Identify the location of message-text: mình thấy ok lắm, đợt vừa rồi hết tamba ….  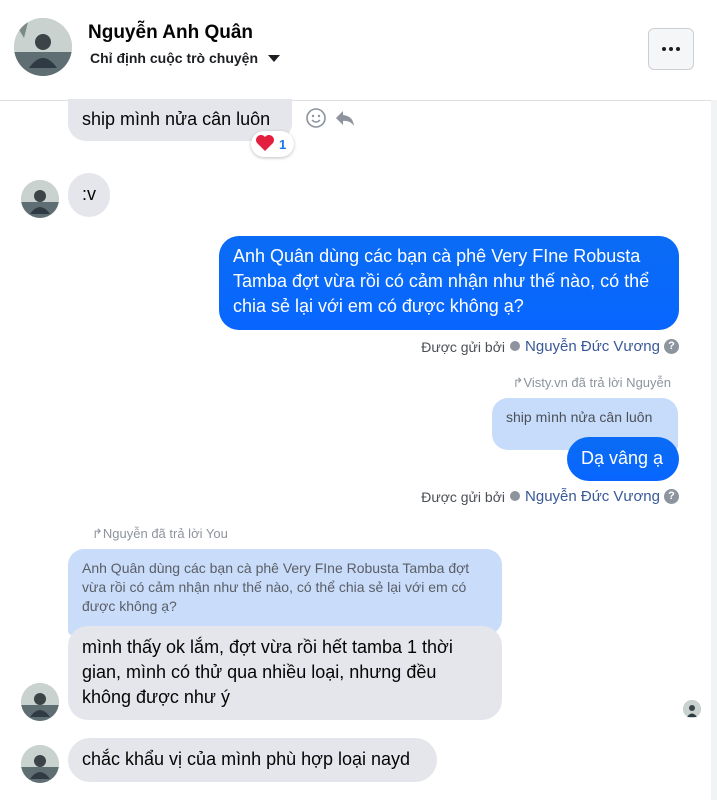
(267, 672).